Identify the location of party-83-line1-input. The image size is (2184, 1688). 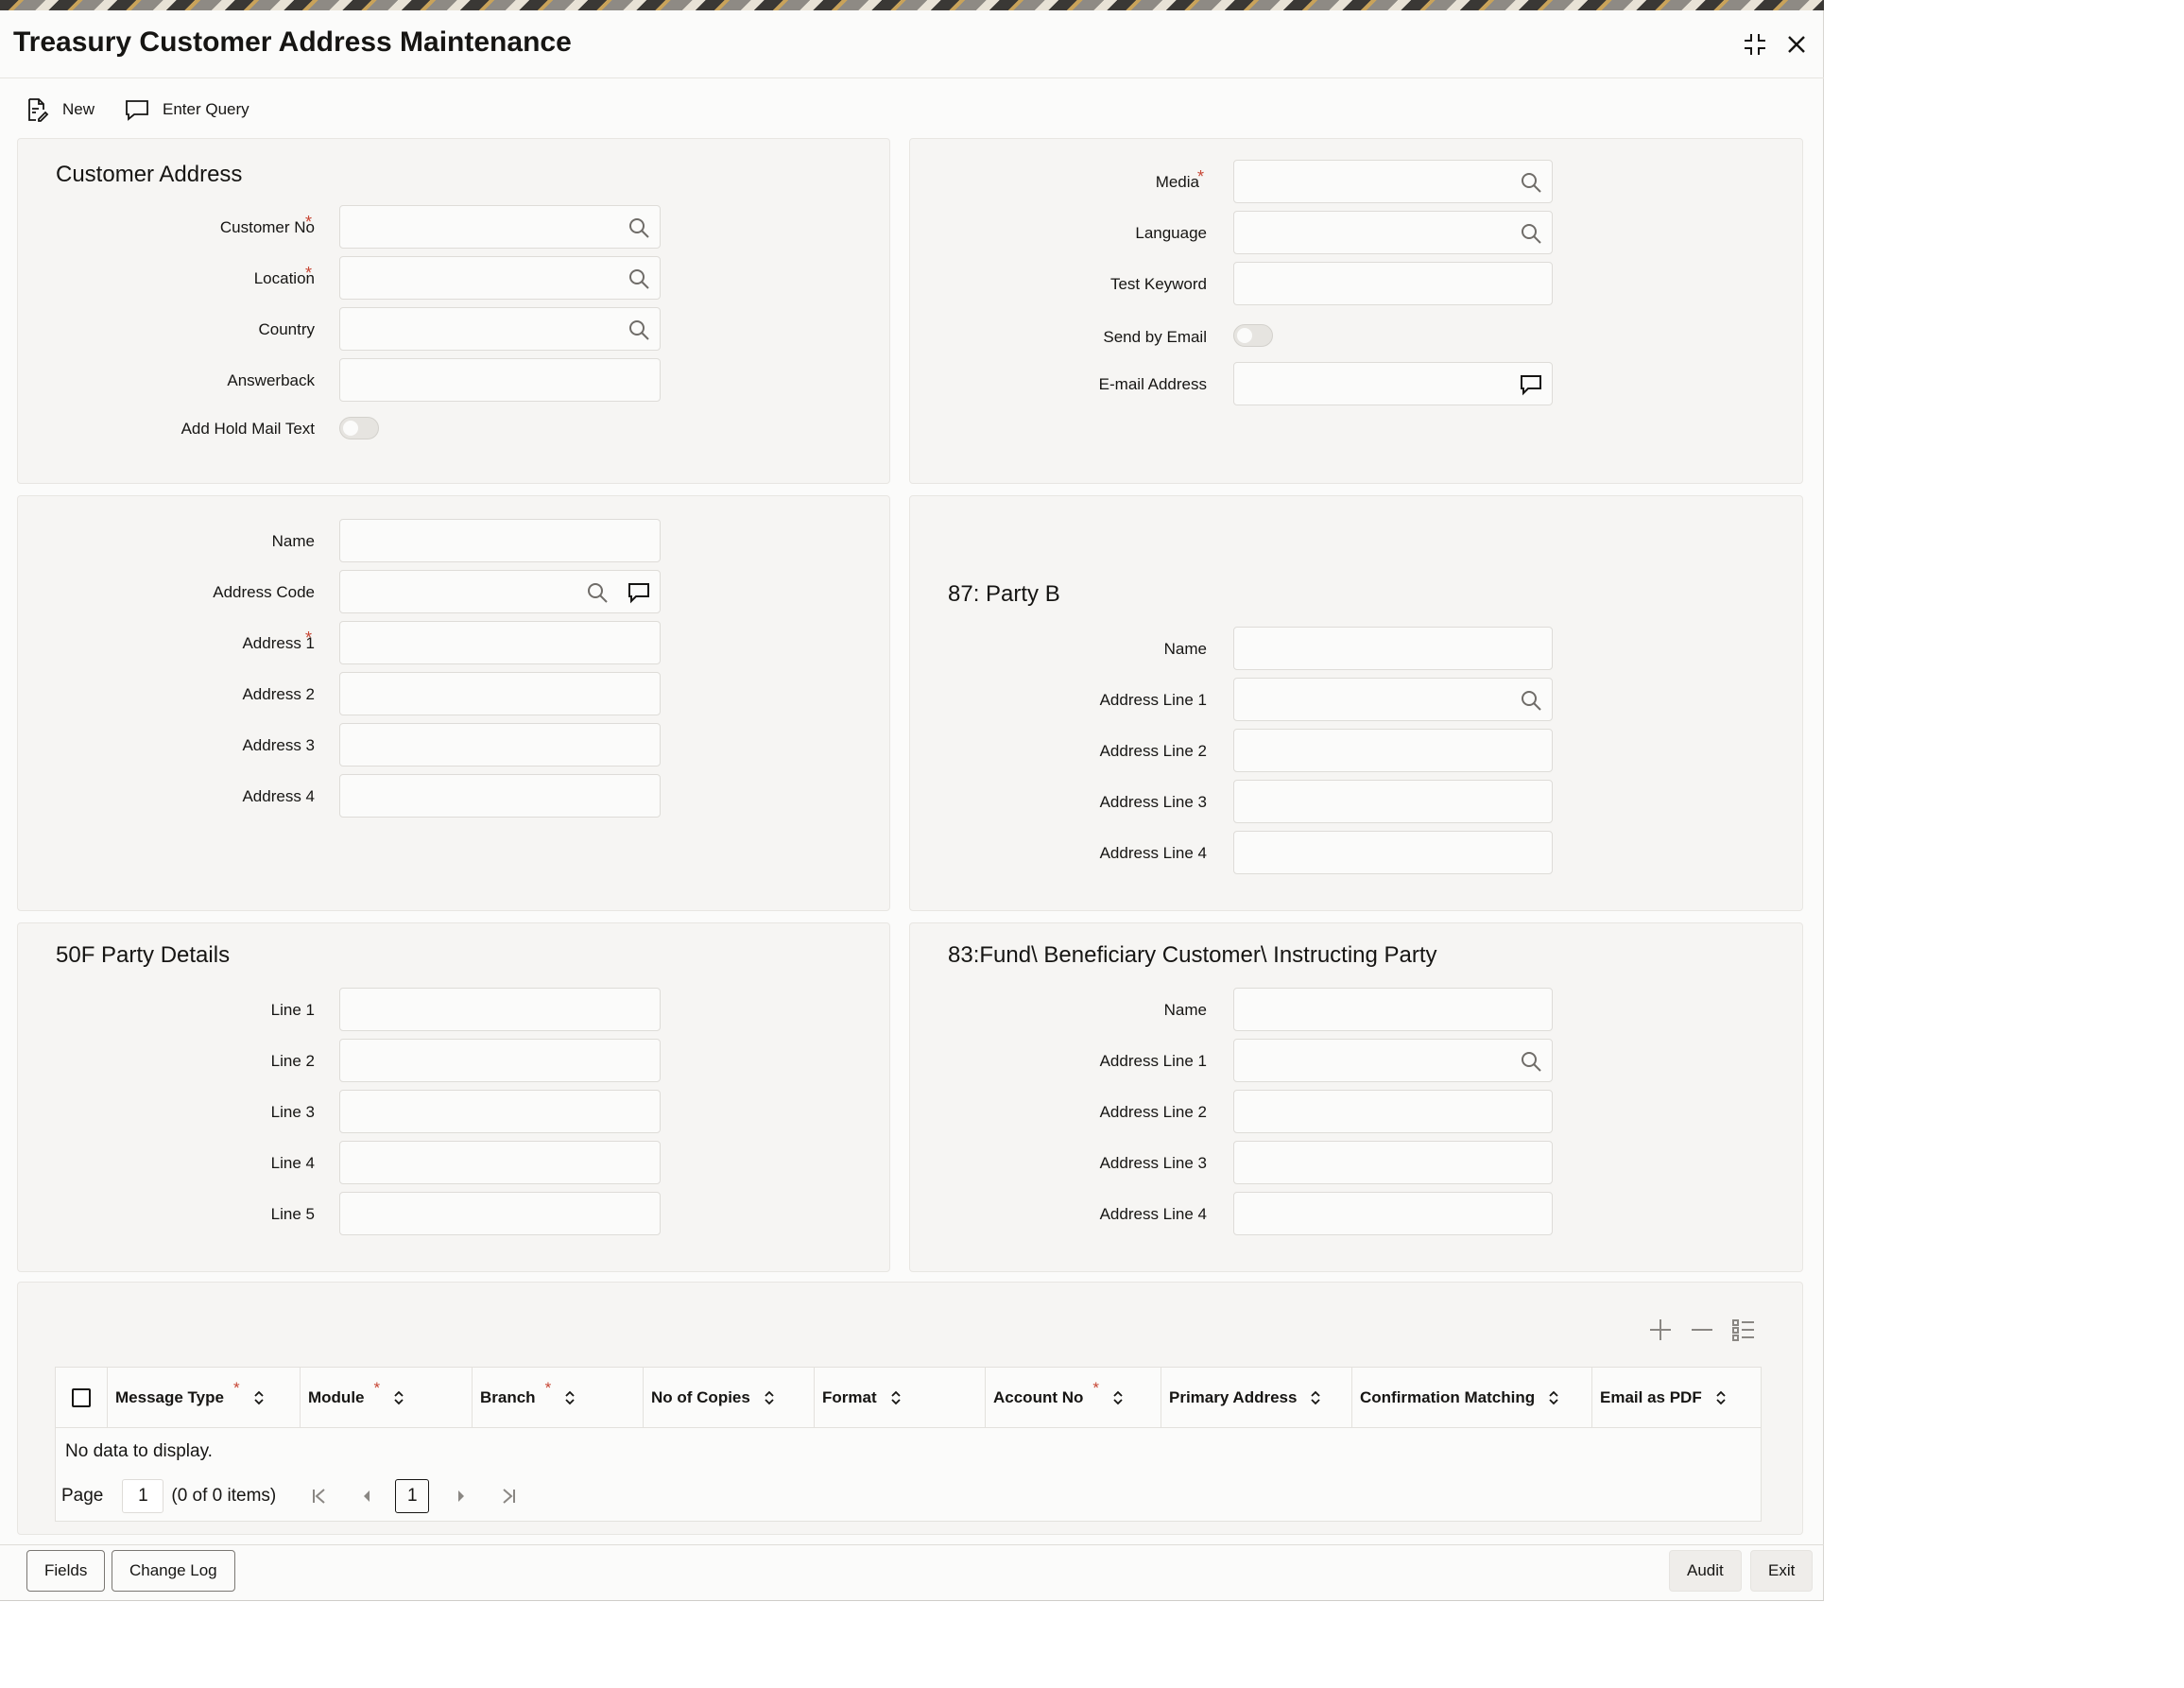
(1393, 1060).